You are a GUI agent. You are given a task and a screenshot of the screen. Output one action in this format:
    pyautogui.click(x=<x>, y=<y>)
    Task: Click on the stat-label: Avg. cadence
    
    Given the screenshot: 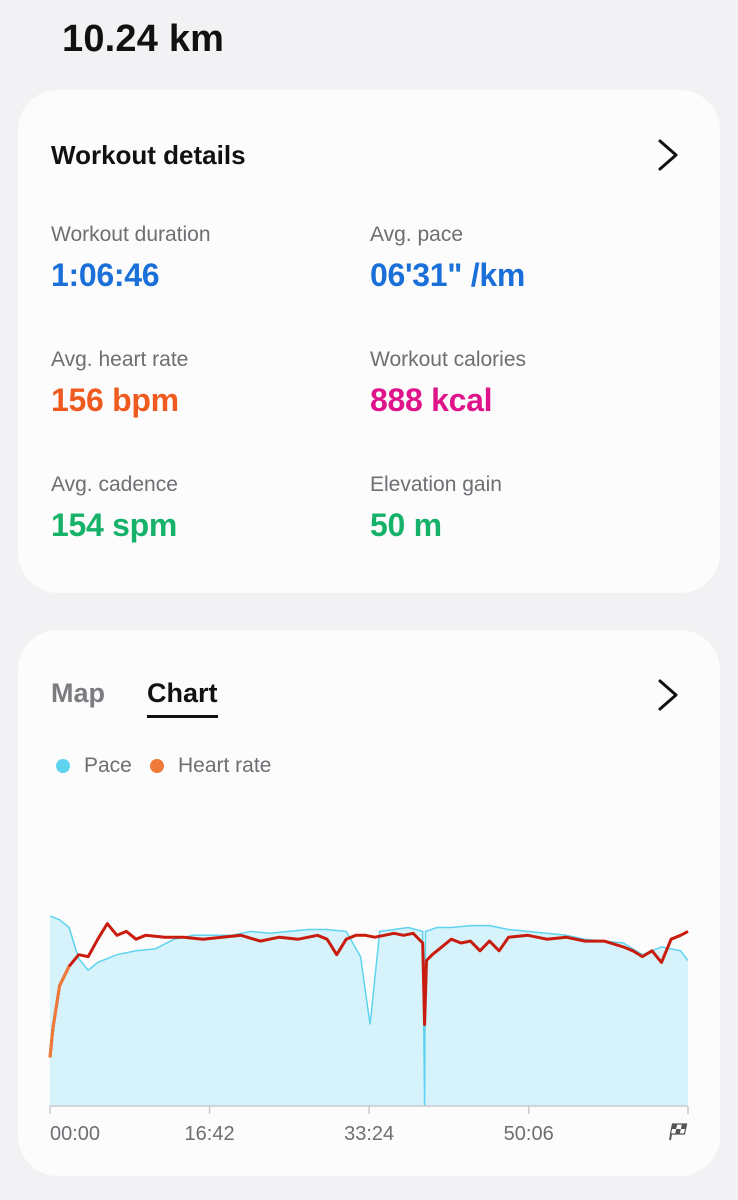 What is the action you would take?
    pyautogui.click(x=114, y=484)
    